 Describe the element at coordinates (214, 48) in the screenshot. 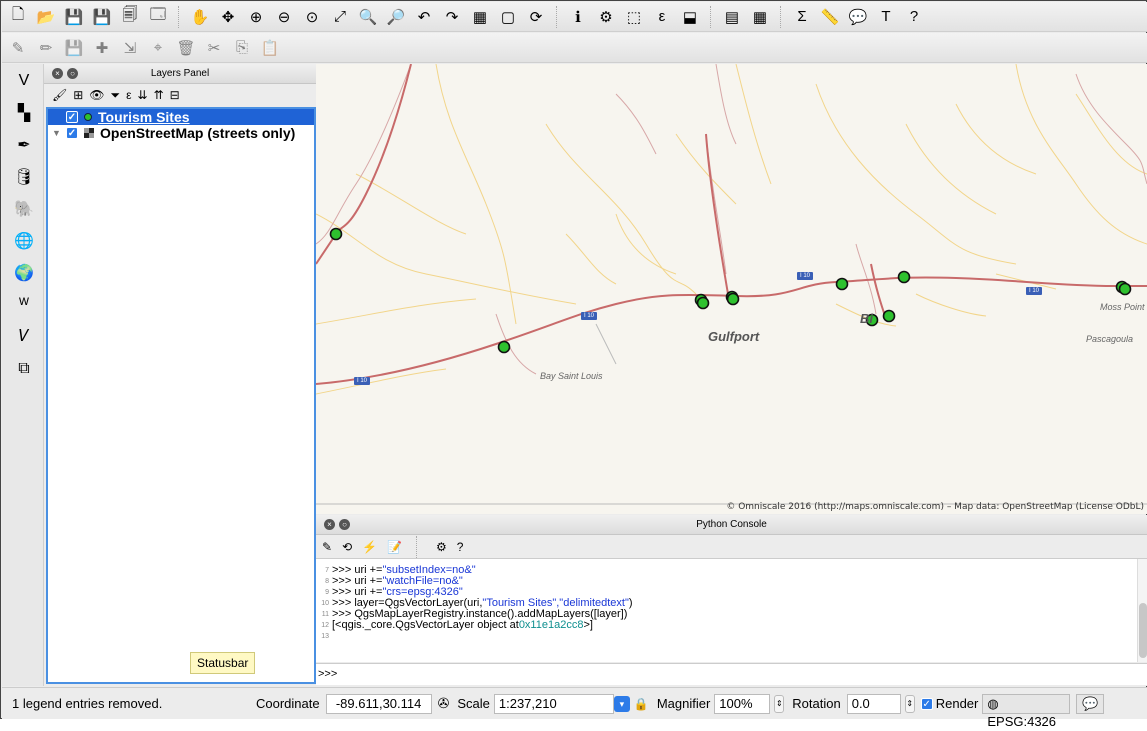

I see `cut-features-icon: ✂` at that location.